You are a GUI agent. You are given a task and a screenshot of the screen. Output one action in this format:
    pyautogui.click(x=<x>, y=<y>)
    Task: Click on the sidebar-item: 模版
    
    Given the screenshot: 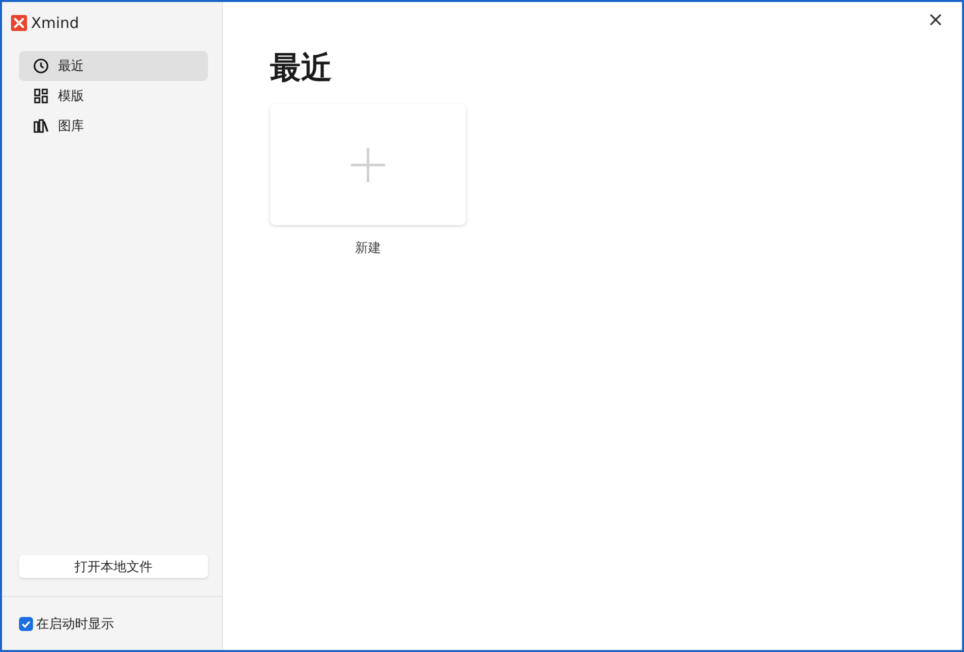 What is the action you would take?
    pyautogui.click(x=113, y=96)
    